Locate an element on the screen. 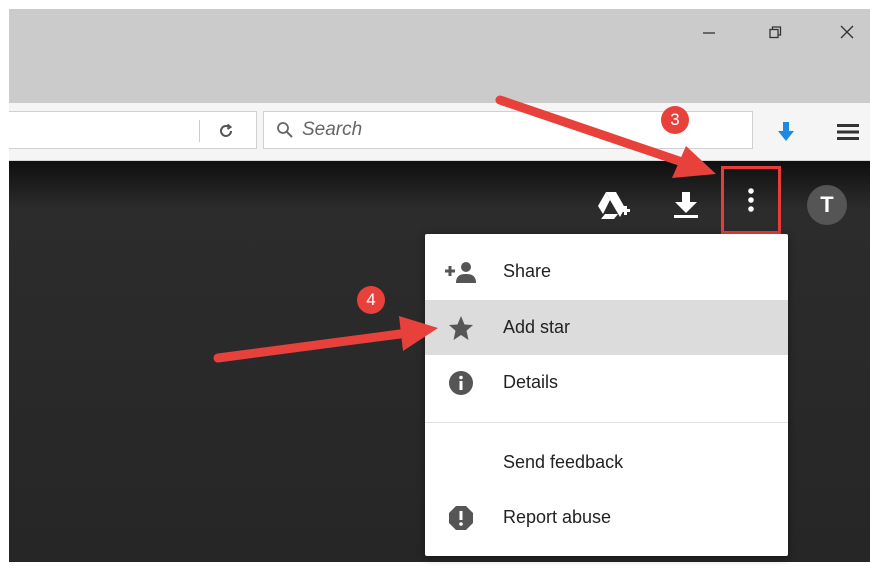  close-icon is located at coordinates (847, 32).